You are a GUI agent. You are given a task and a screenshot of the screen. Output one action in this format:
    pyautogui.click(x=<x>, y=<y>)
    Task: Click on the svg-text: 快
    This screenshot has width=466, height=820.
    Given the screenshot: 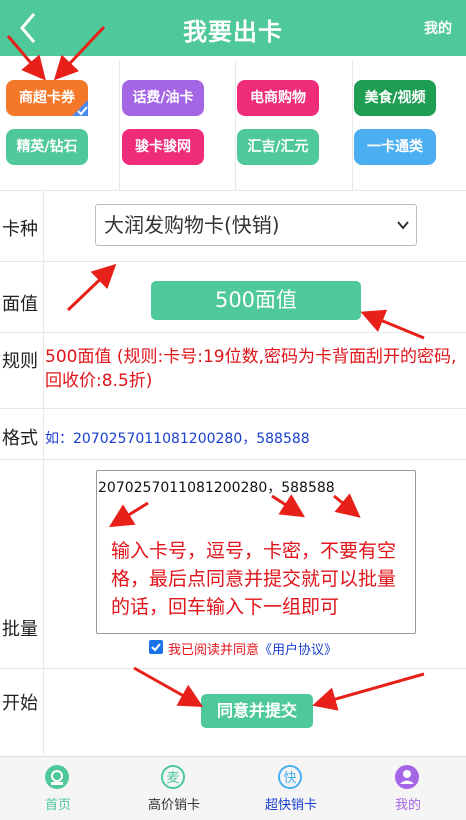 What is the action you would take?
    pyautogui.click(x=289, y=778)
    